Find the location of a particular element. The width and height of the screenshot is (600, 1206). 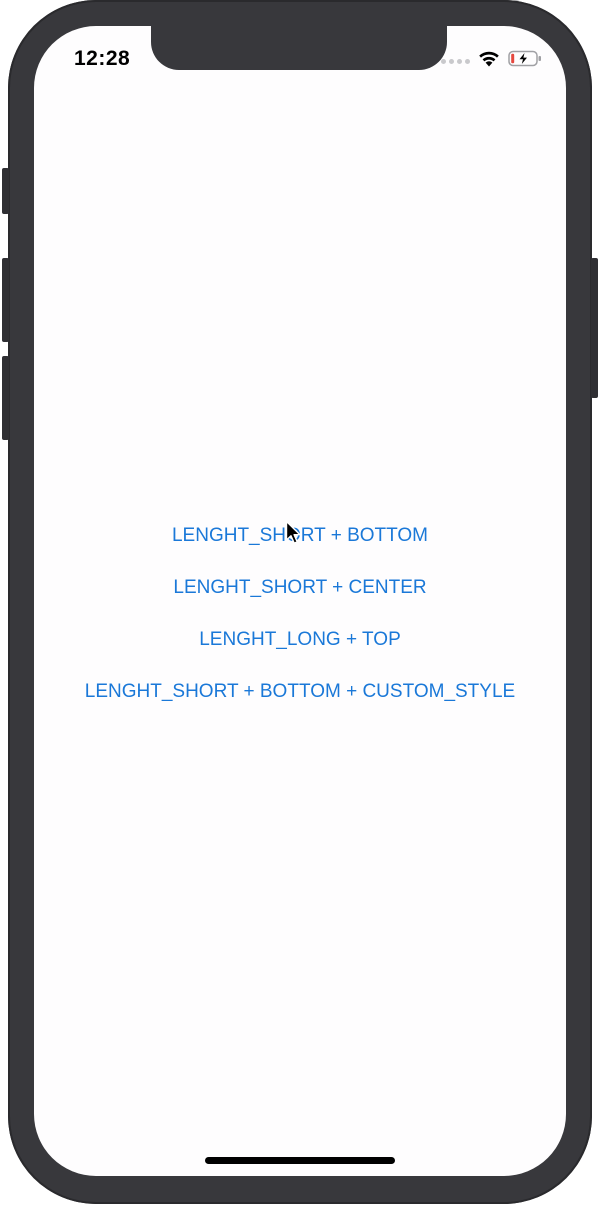

status-time: 12:28 is located at coordinates (102, 58).